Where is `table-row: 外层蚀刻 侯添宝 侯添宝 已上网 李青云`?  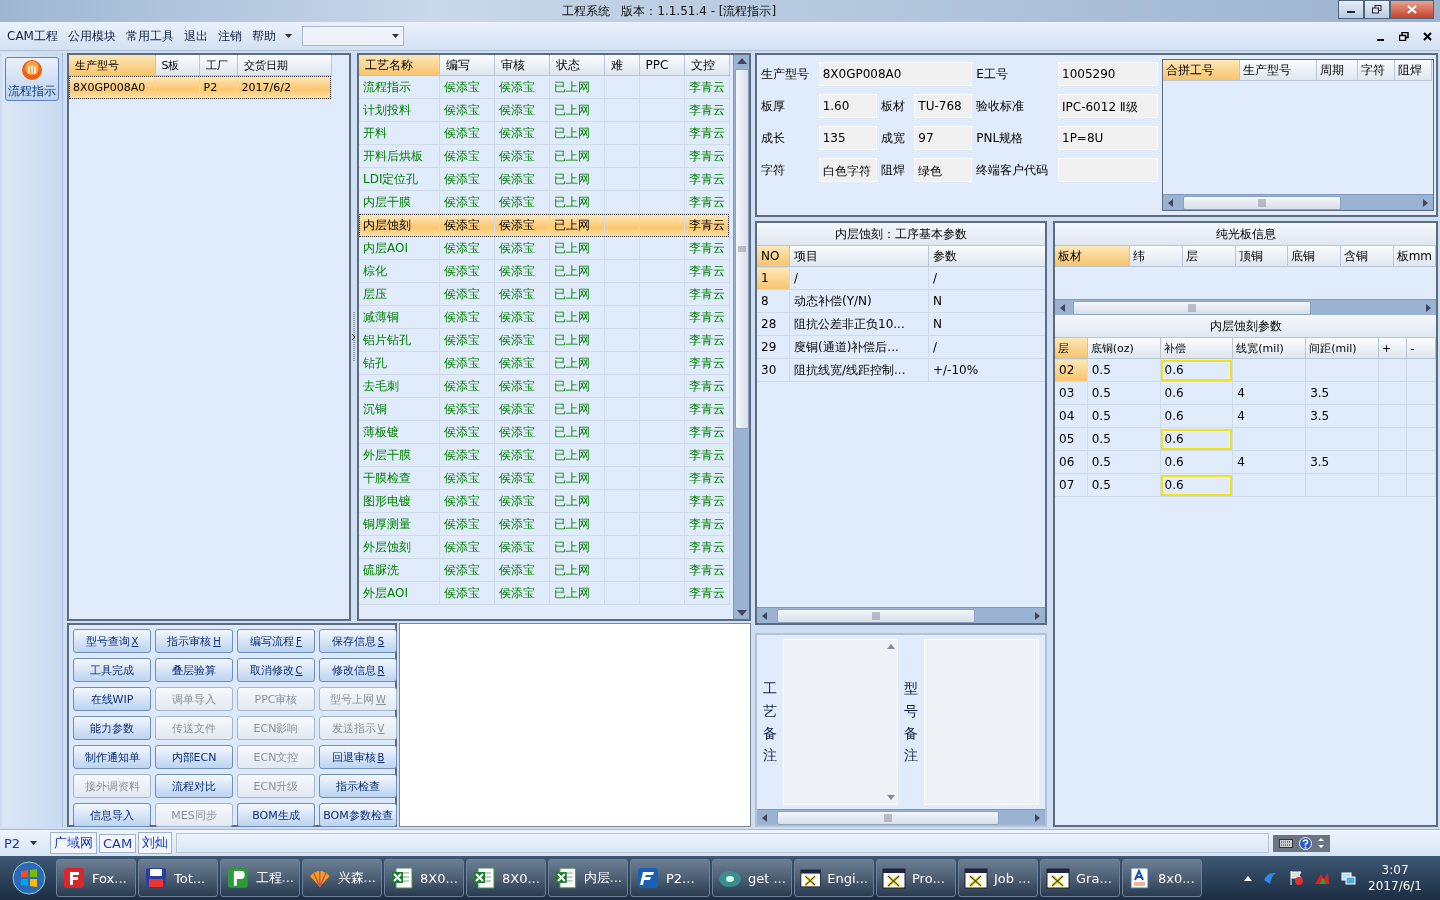 table-row: 外层蚀刻 侯添宝 侯添宝 已上网 李青云 is located at coordinates (544, 547).